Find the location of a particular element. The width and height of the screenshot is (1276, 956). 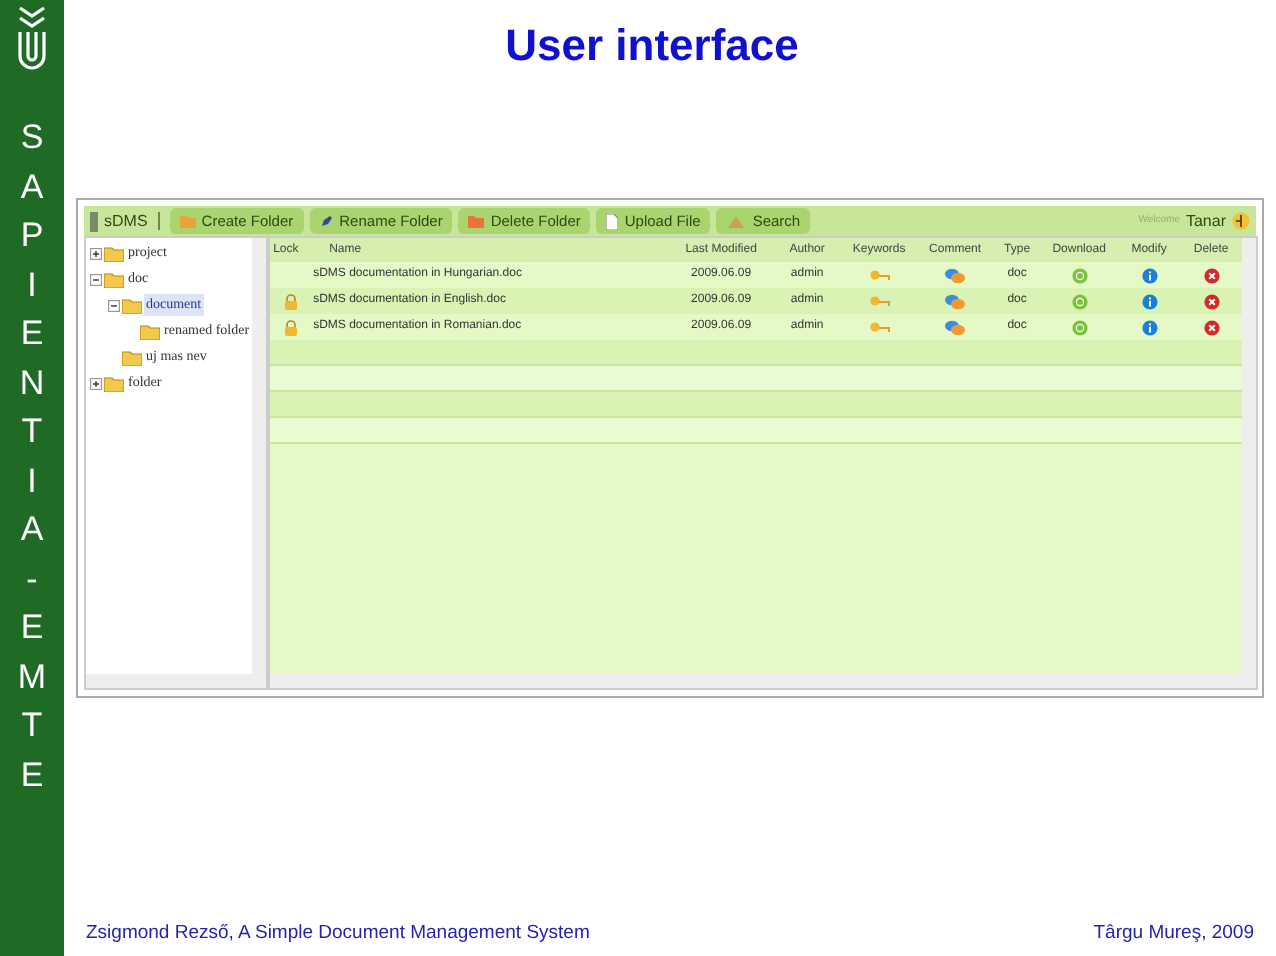

vertical-letter: N is located at coordinates (32, 383).